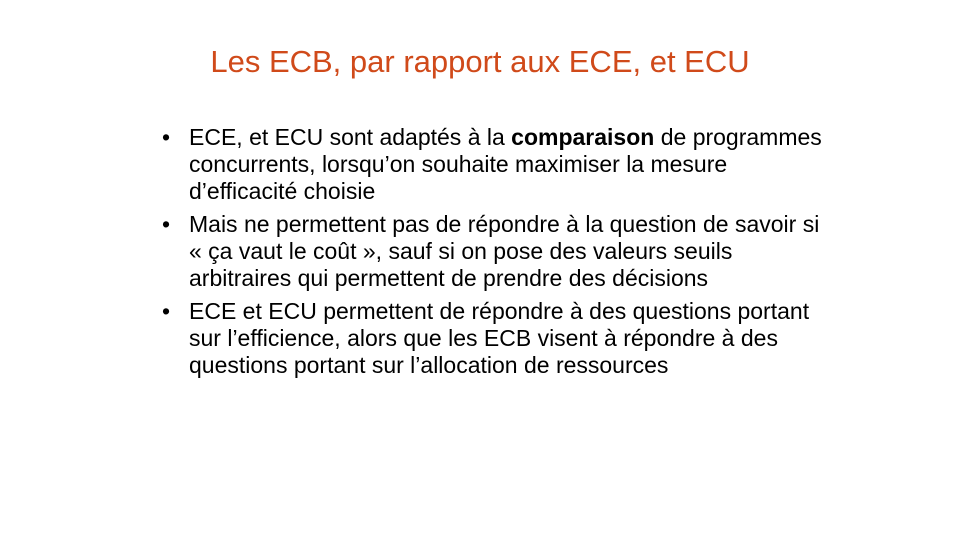 This screenshot has width=960, height=540. I want to click on bullet-text-bold: comparaison, so click(583, 137).